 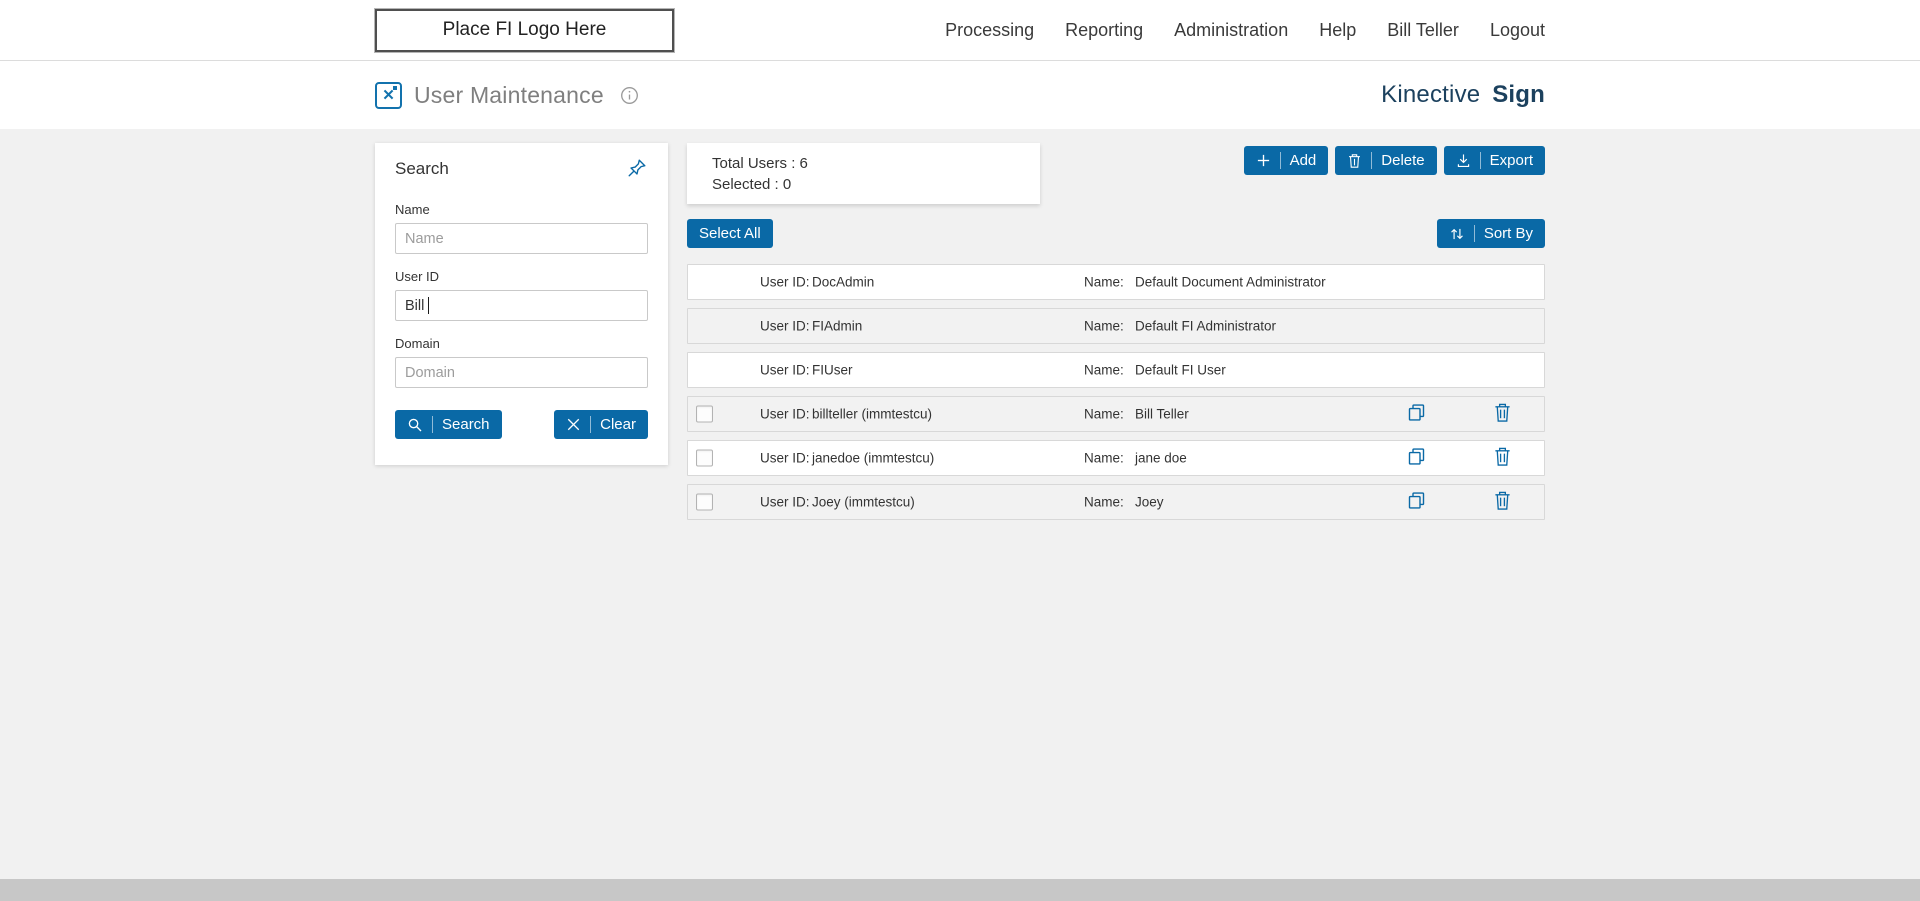 I want to click on user-id-input, so click(x=521, y=305).